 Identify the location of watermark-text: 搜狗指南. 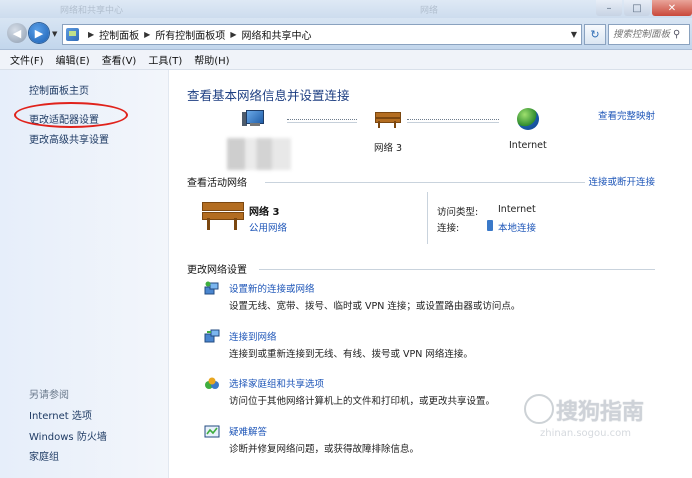
(600, 412).